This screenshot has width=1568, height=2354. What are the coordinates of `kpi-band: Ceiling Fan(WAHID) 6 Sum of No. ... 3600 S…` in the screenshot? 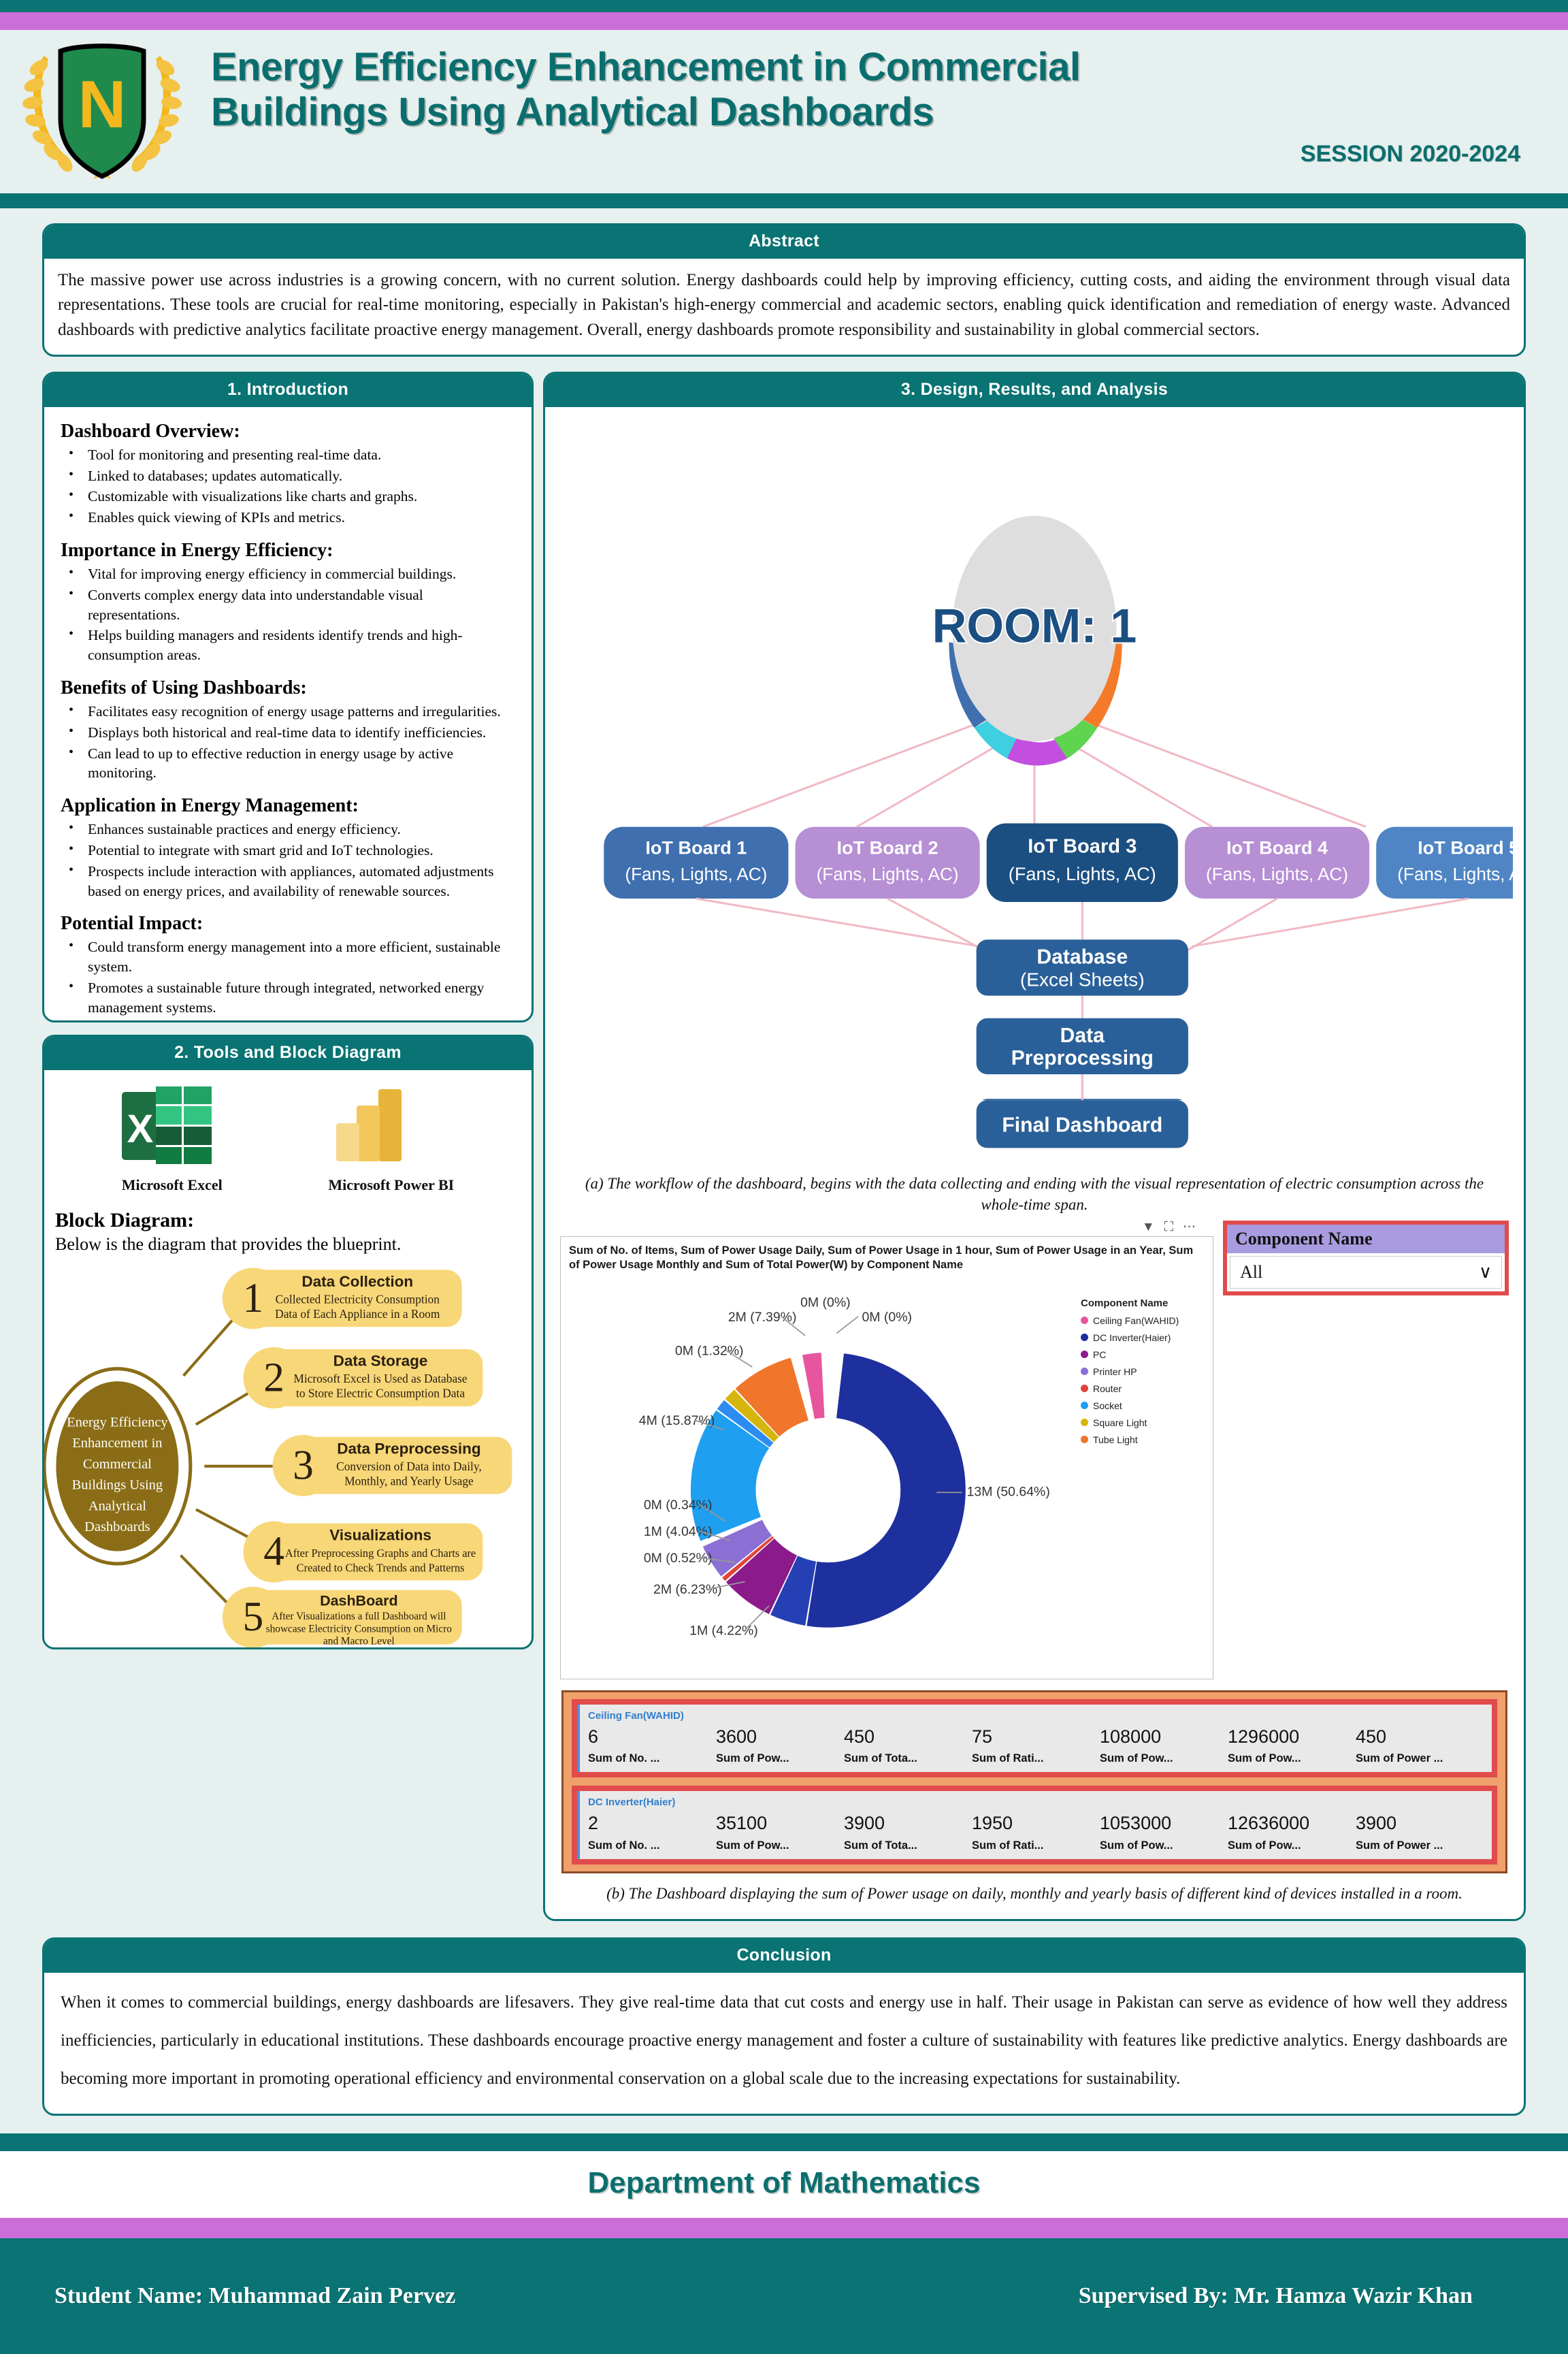 It's located at (1034, 1738).